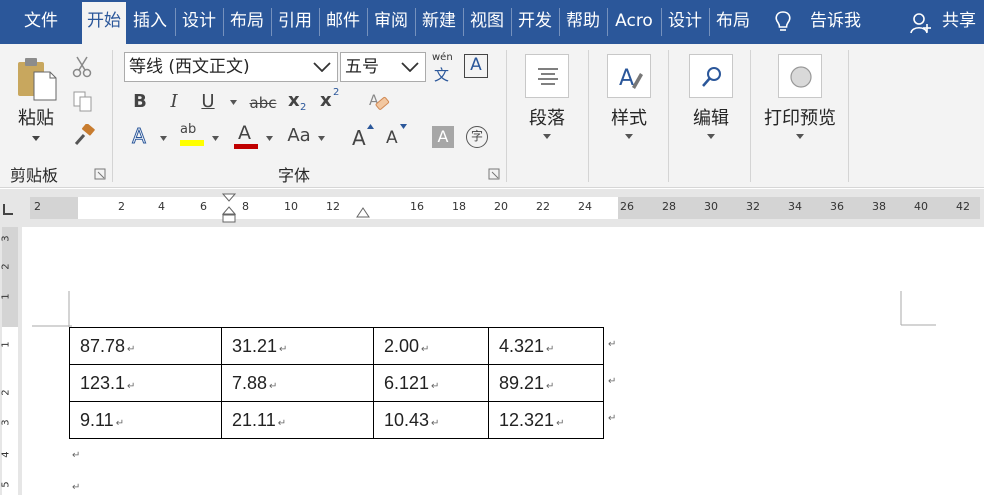 The height and width of the screenshot is (495, 984). What do you see at coordinates (41, 22) in the screenshot?
I see `tab-file: 文件` at bounding box center [41, 22].